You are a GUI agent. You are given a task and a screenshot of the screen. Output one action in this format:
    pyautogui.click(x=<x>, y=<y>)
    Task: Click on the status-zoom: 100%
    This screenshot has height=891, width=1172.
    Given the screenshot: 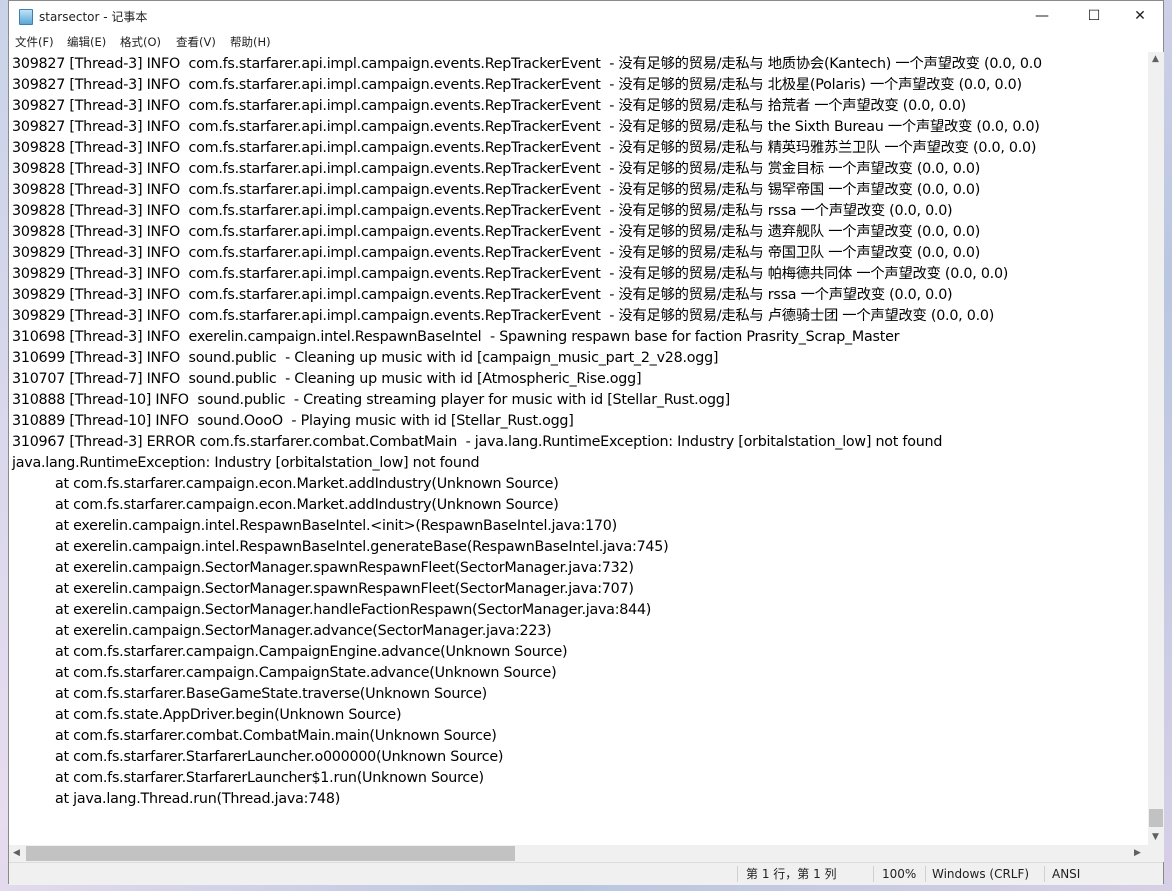 What is the action you would take?
    pyautogui.click(x=899, y=874)
    